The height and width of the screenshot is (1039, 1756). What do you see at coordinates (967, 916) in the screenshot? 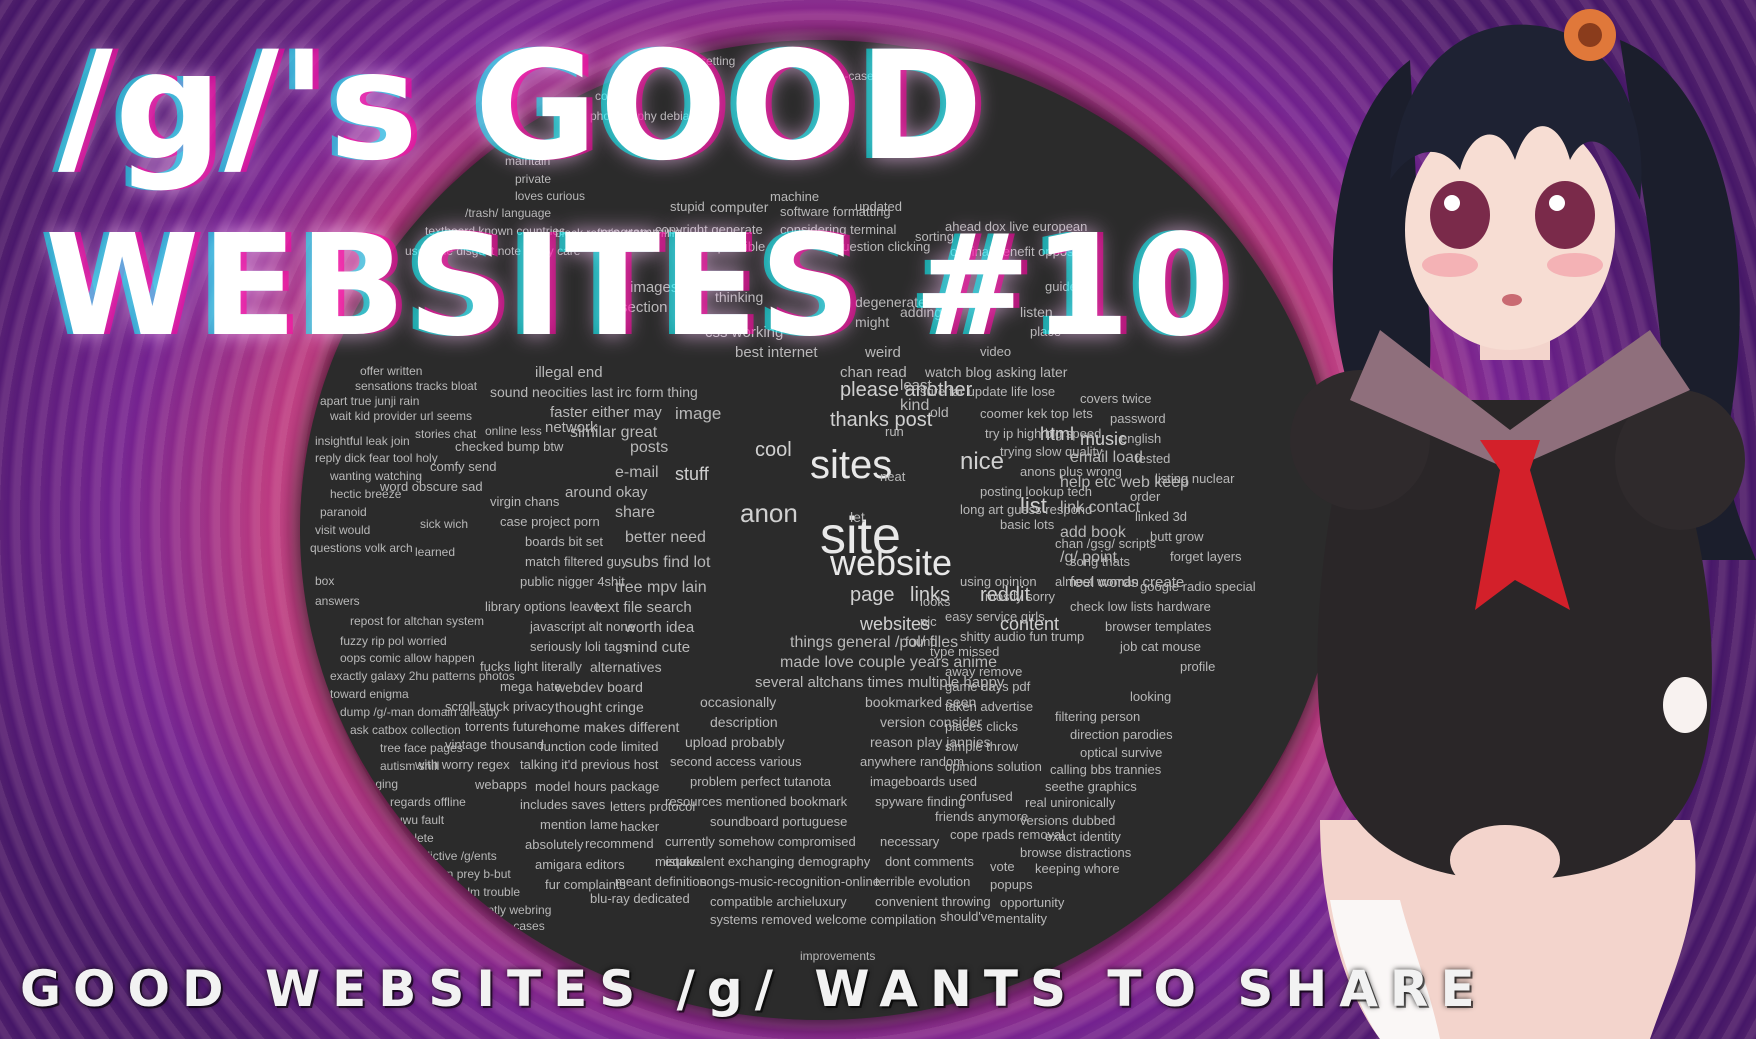
I see `word-cloud-word: should've` at bounding box center [967, 916].